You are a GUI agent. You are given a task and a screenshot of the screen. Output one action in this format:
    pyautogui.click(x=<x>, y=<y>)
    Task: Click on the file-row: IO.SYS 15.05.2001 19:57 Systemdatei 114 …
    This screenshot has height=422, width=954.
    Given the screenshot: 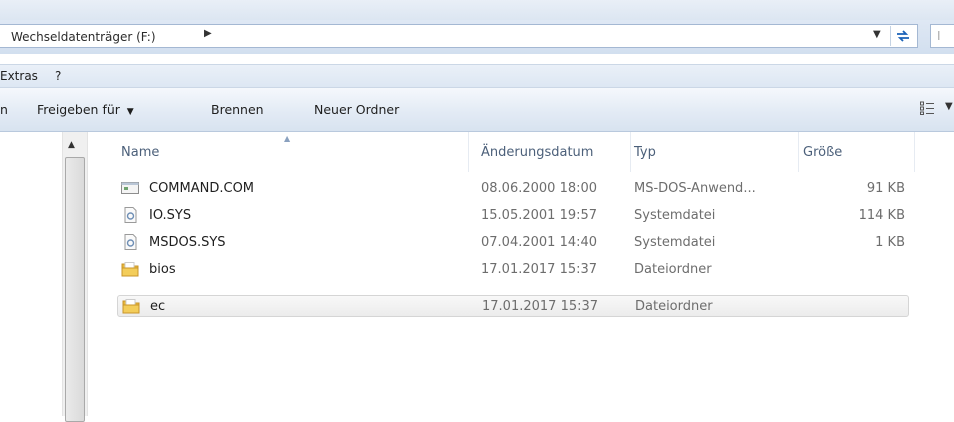 What is the action you would take?
    pyautogui.click(x=513, y=216)
    